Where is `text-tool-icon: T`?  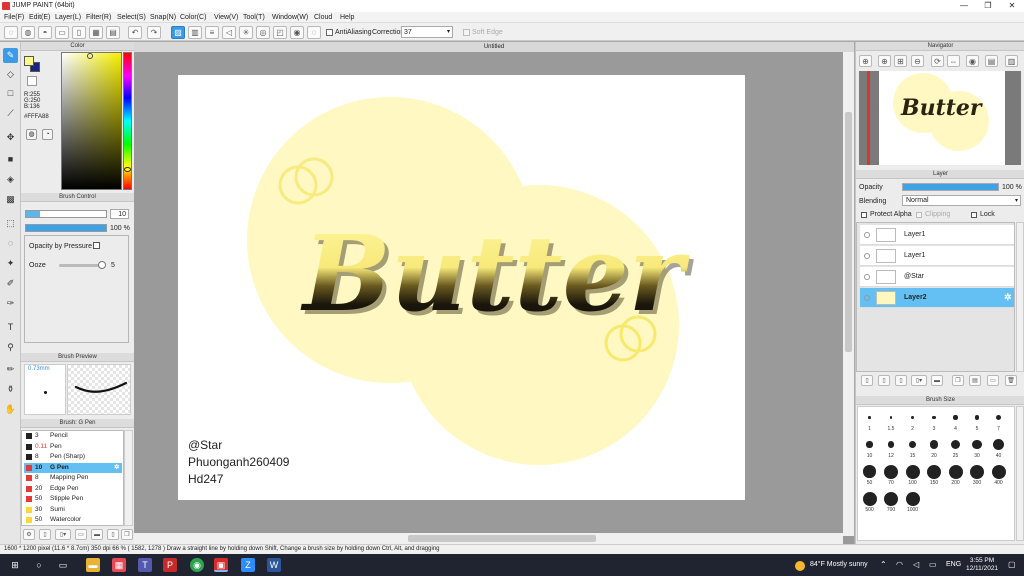 text-tool-icon: T is located at coordinates (10, 327).